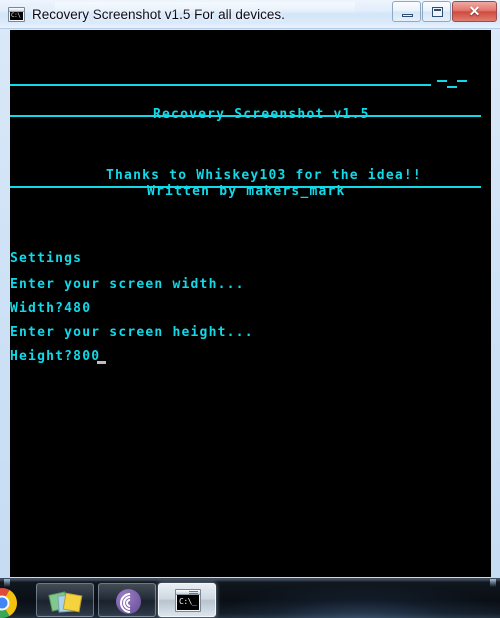 The height and width of the screenshot is (618, 500). What do you see at coordinates (245, 116) in the screenshot?
I see `separator-line-middle` at bounding box center [245, 116].